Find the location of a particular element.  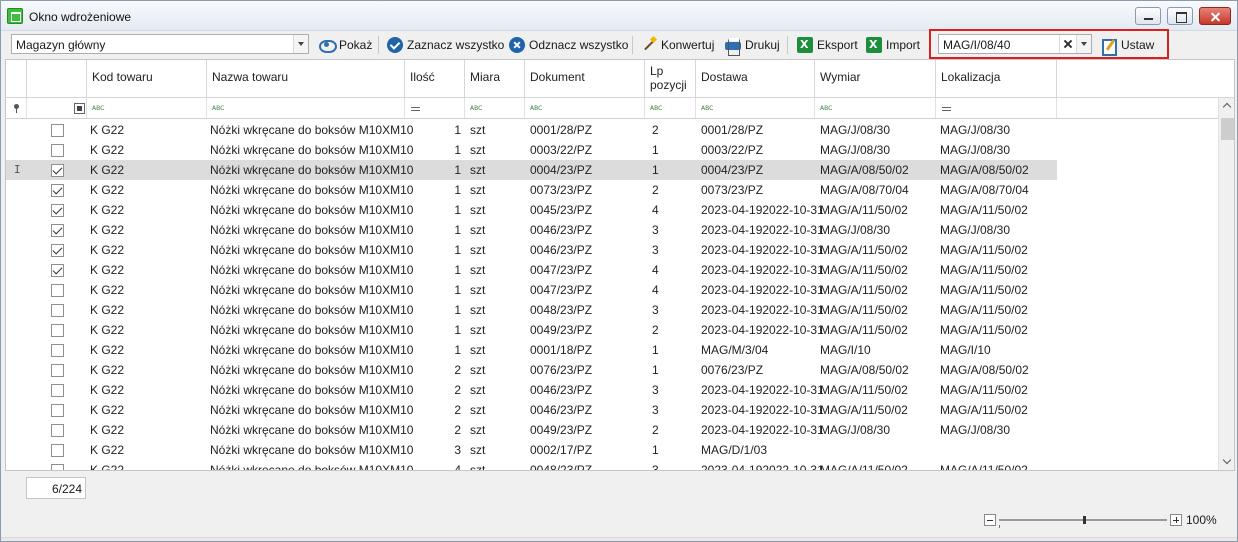

cell-dokument: 0046/23/PZ is located at coordinates (561, 390).